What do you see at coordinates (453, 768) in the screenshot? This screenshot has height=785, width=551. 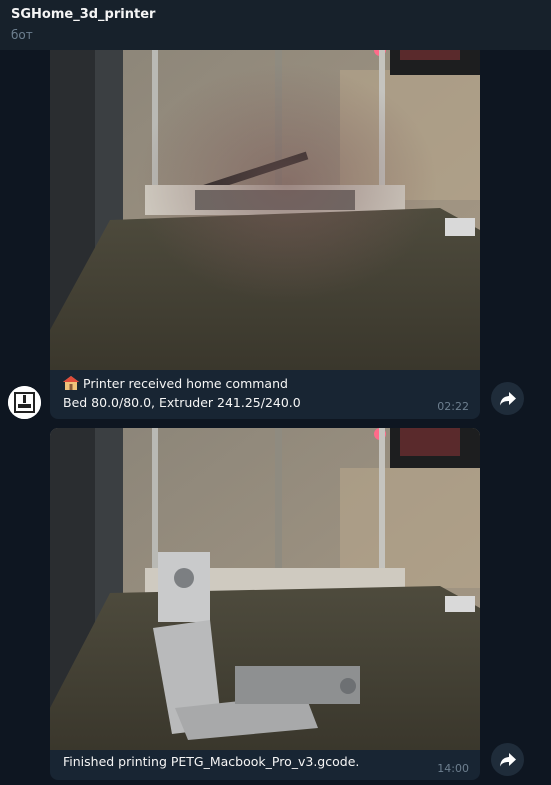 I see `message-time: 14:00` at bounding box center [453, 768].